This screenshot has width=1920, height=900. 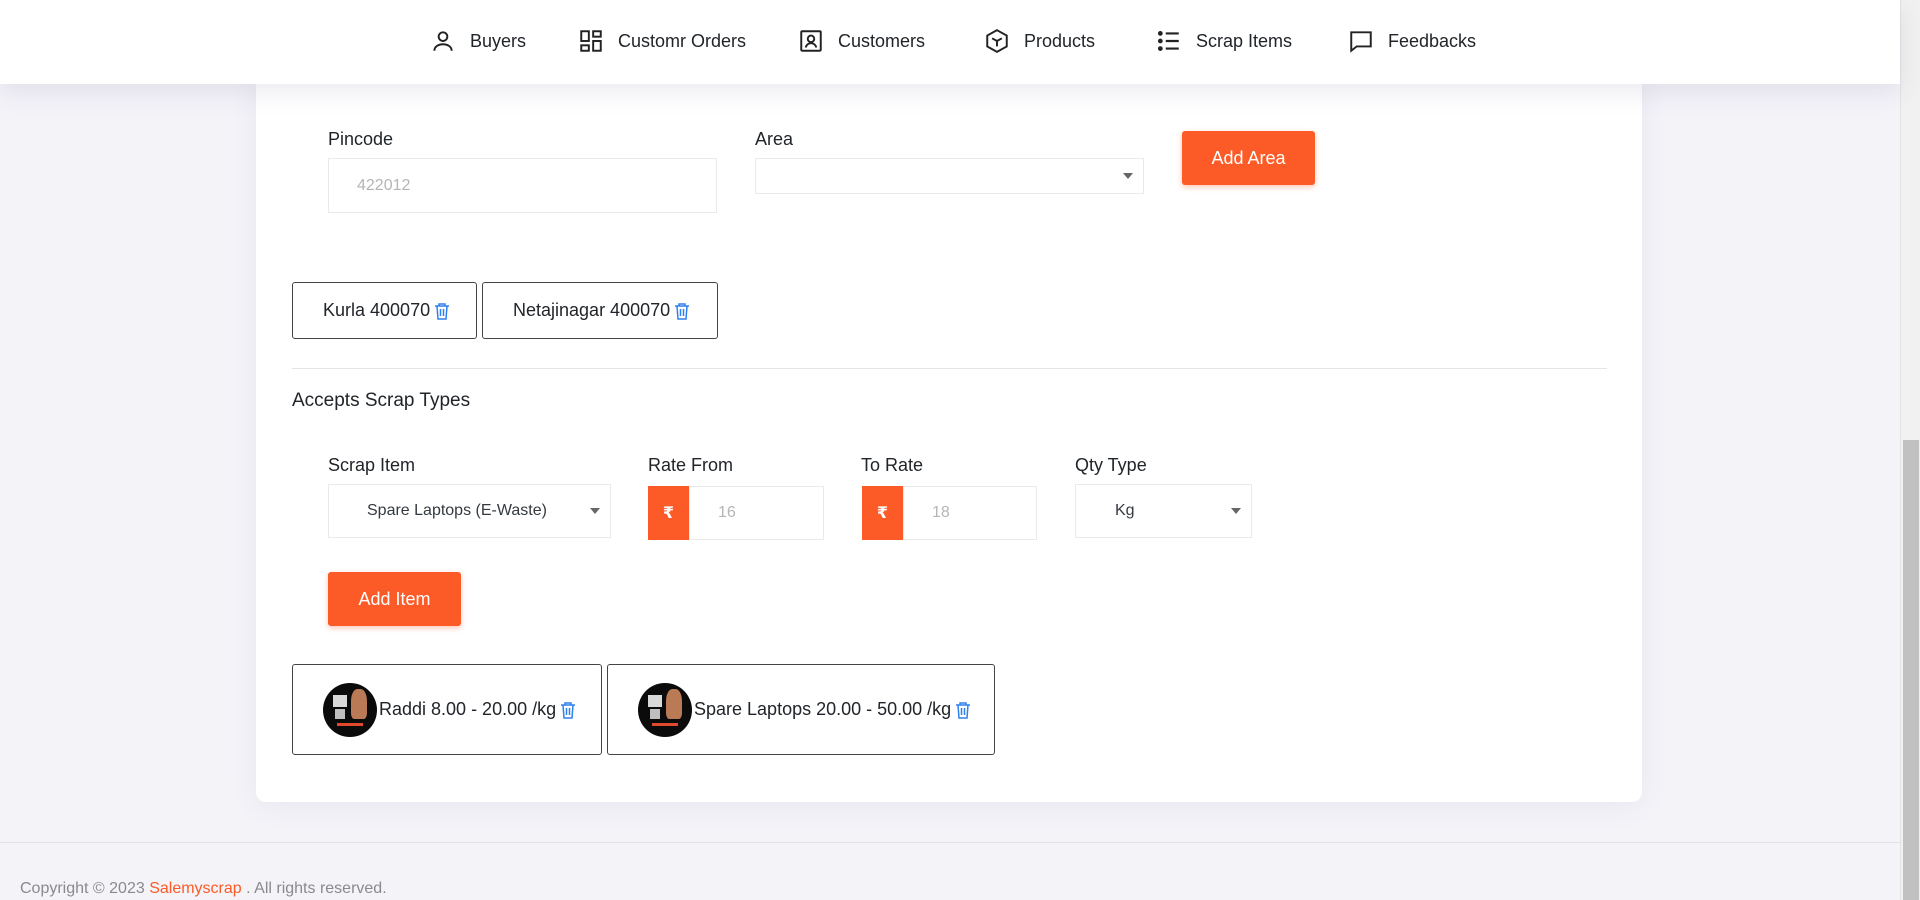 What do you see at coordinates (377, 310) in the screenshot?
I see `area-chip-label: Kurla 400070` at bounding box center [377, 310].